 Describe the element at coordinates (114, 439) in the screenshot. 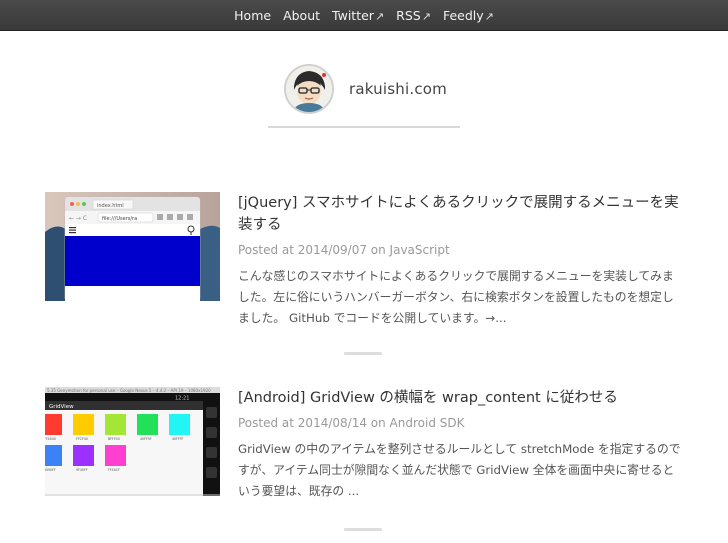

I see `grid-cell-label: BFFF40` at that location.